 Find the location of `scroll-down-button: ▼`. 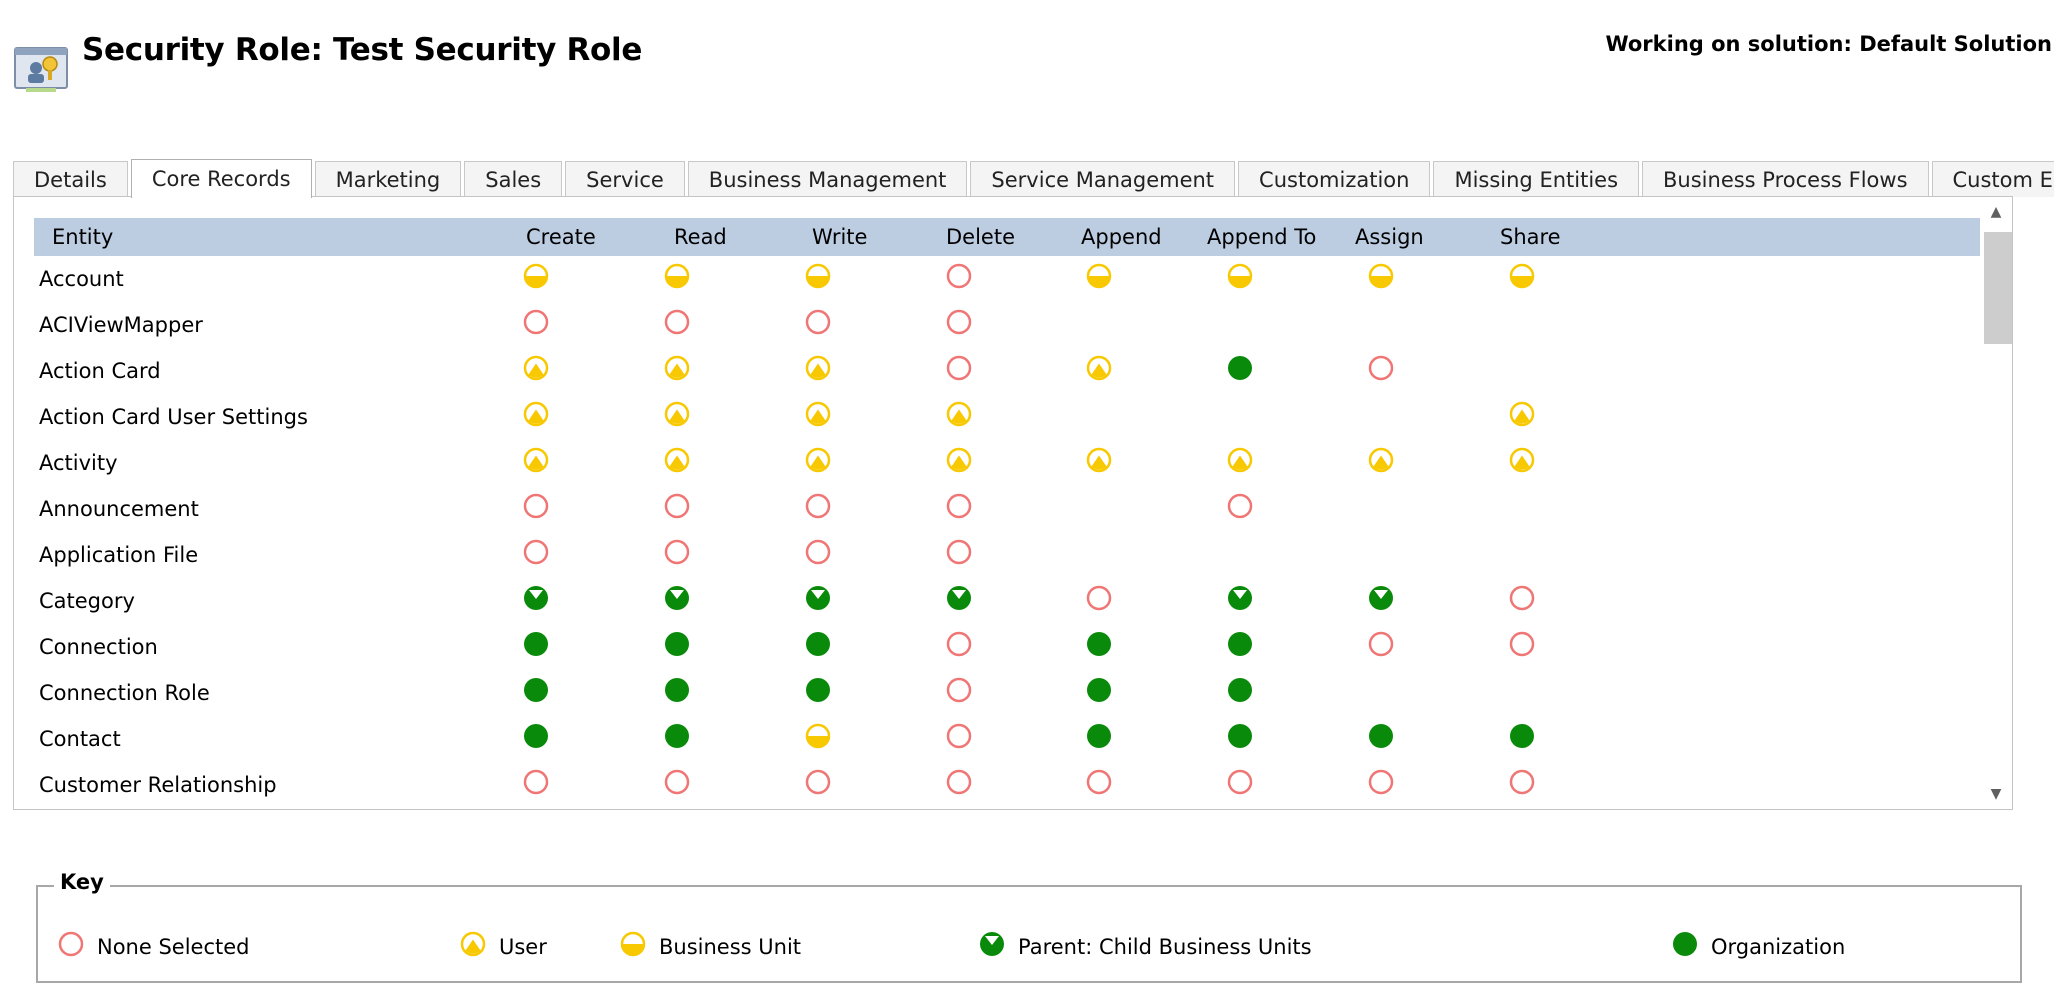

scroll-down-button: ▼ is located at coordinates (1996, 794).